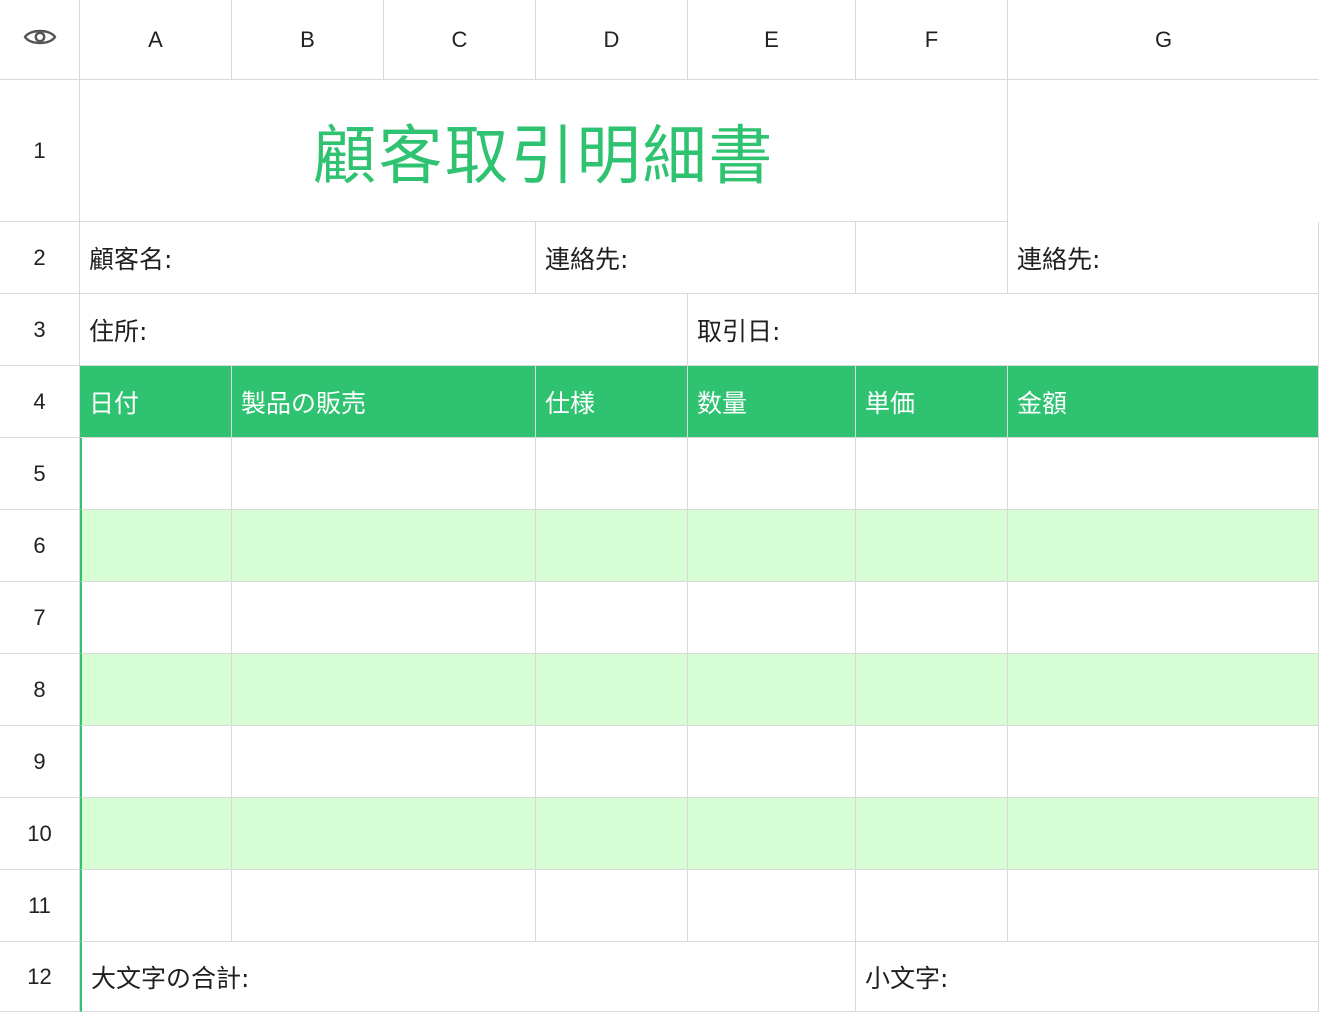 This screenshot has height=1012, width=1319. Describe the element at coordinates (696, 258) in the screenshot. I see `contact-cell-1: 連絡先:` at that location.